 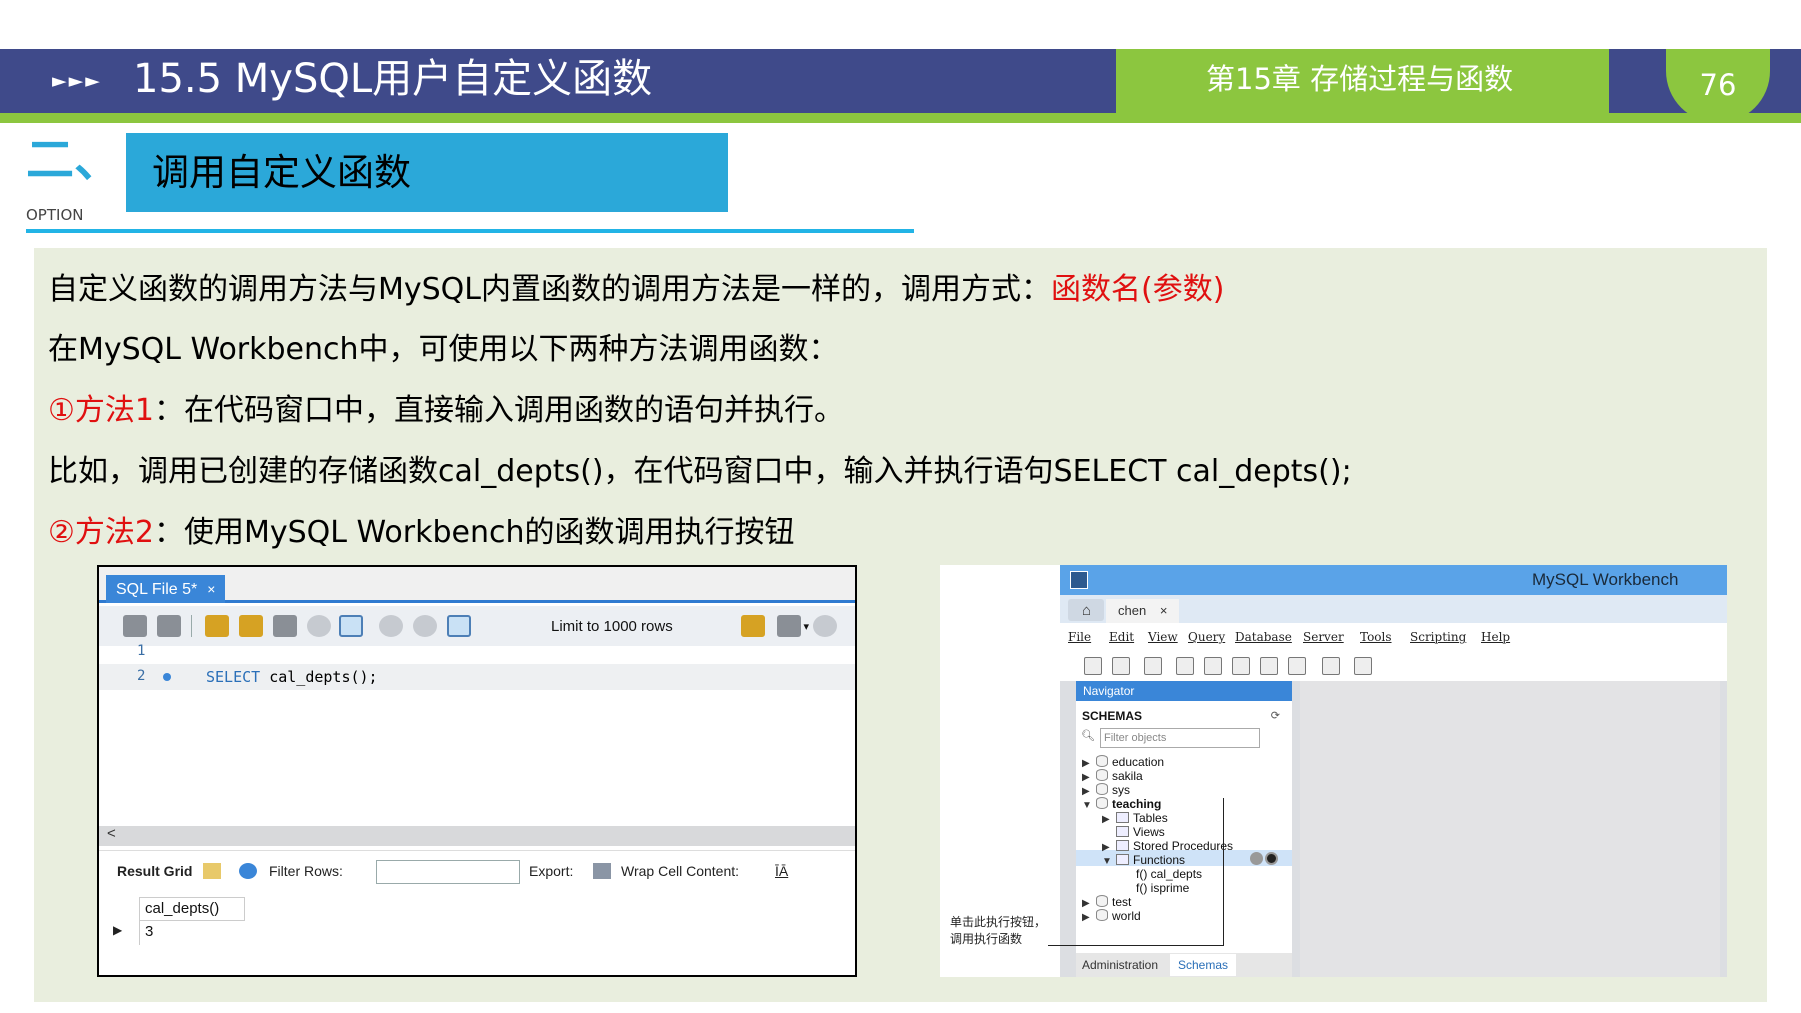 I want to click on create-schema-icon, so click(x=1185, y=666).